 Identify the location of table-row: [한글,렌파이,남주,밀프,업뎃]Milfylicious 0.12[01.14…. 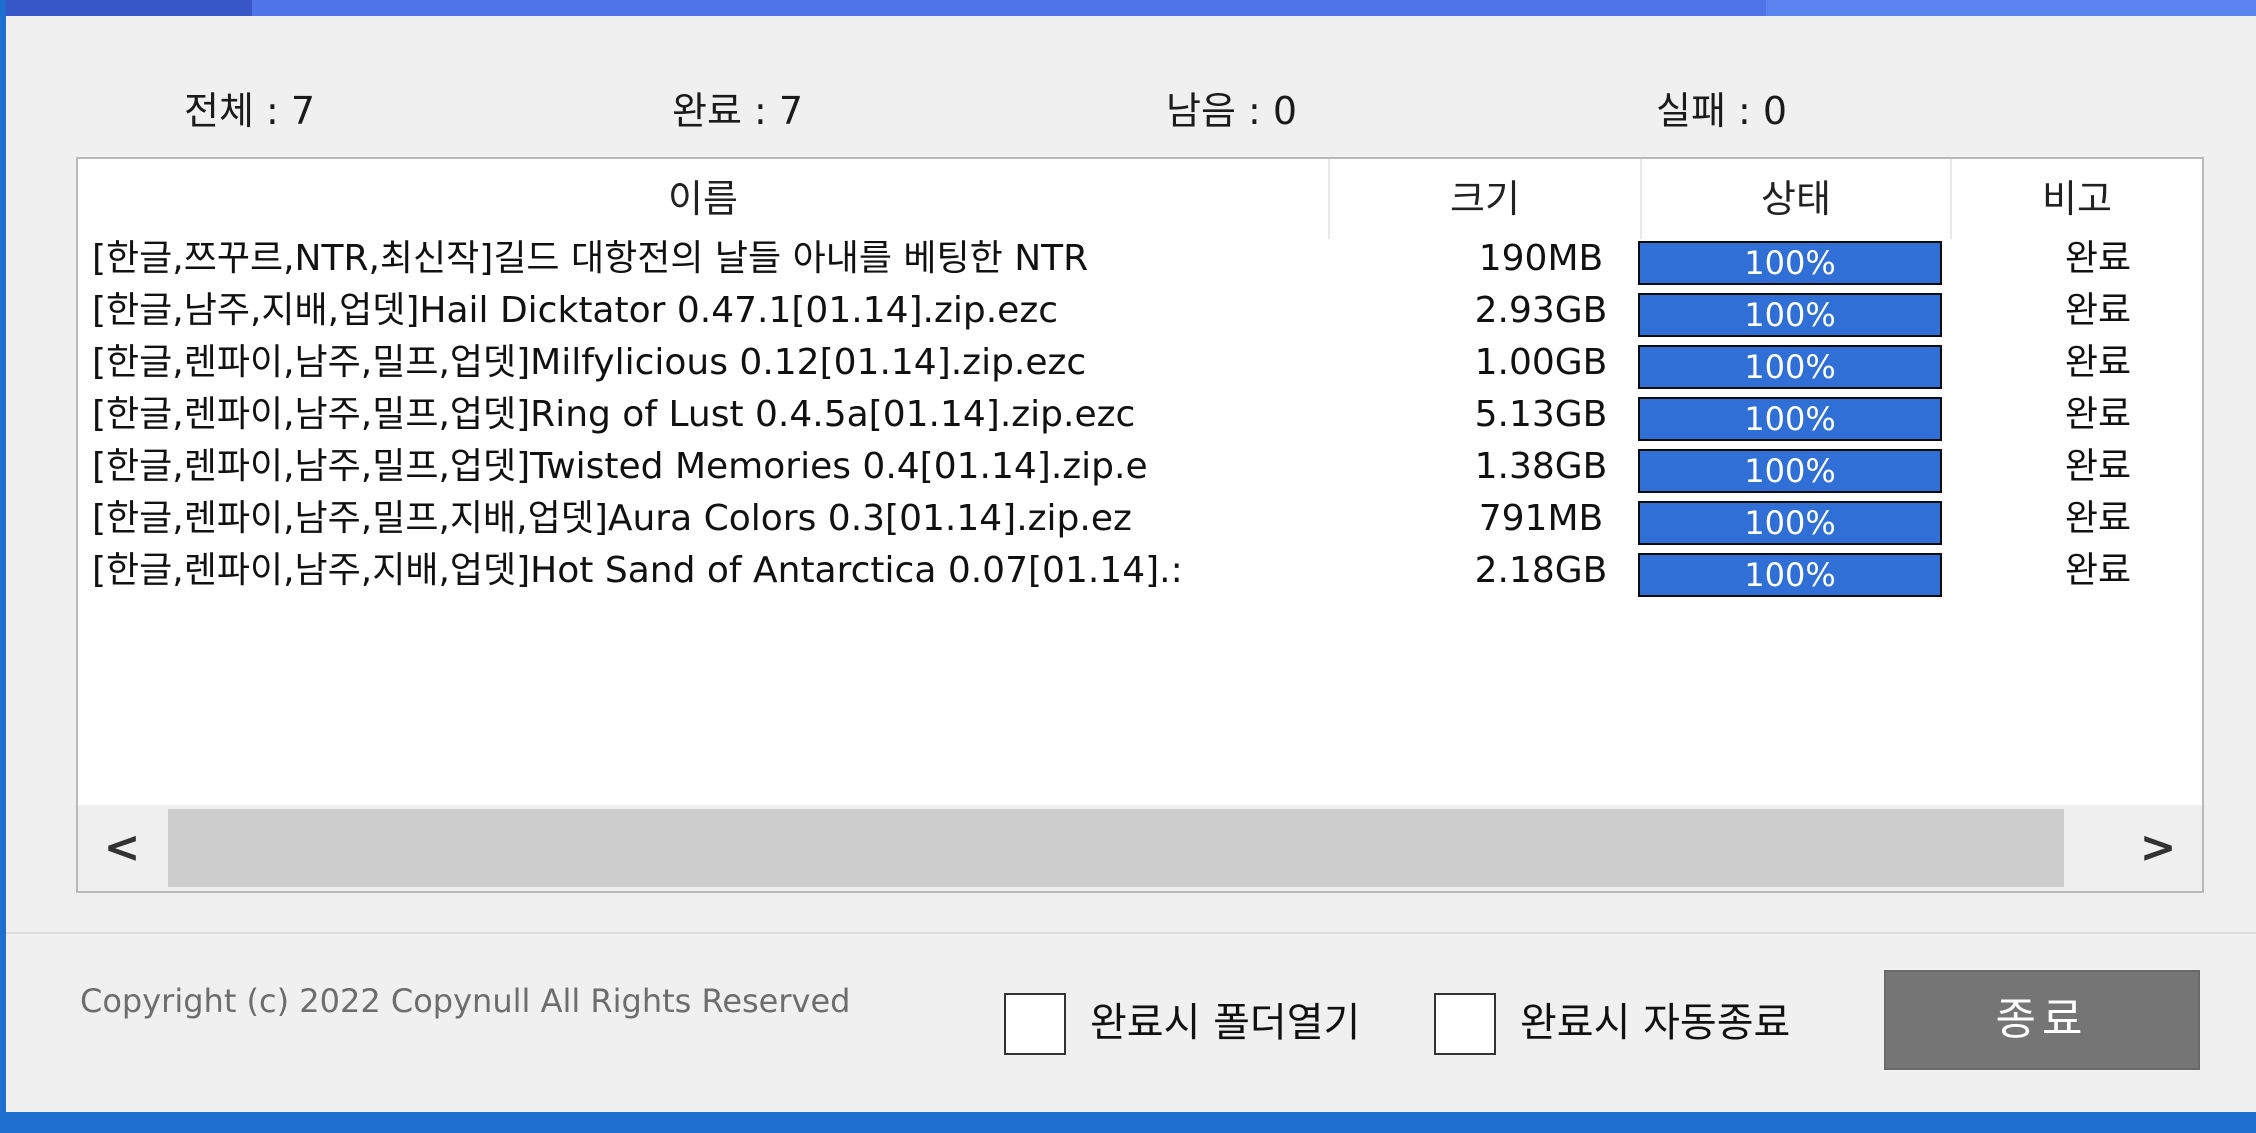
(1140, 363).